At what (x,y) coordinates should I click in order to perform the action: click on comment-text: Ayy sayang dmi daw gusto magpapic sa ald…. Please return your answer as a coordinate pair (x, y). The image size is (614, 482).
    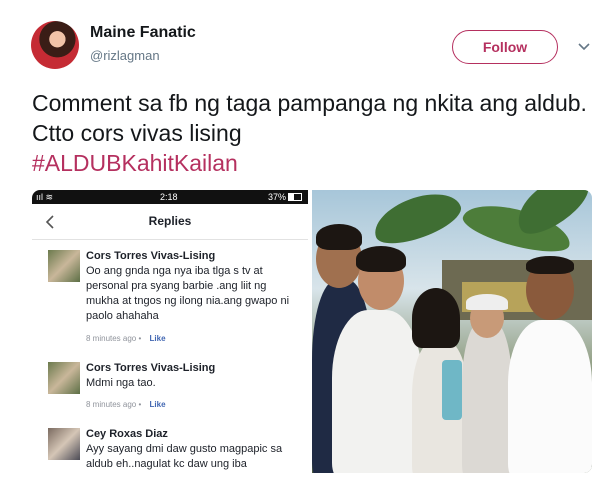
    Looking at the image, I should click on (184, 456).